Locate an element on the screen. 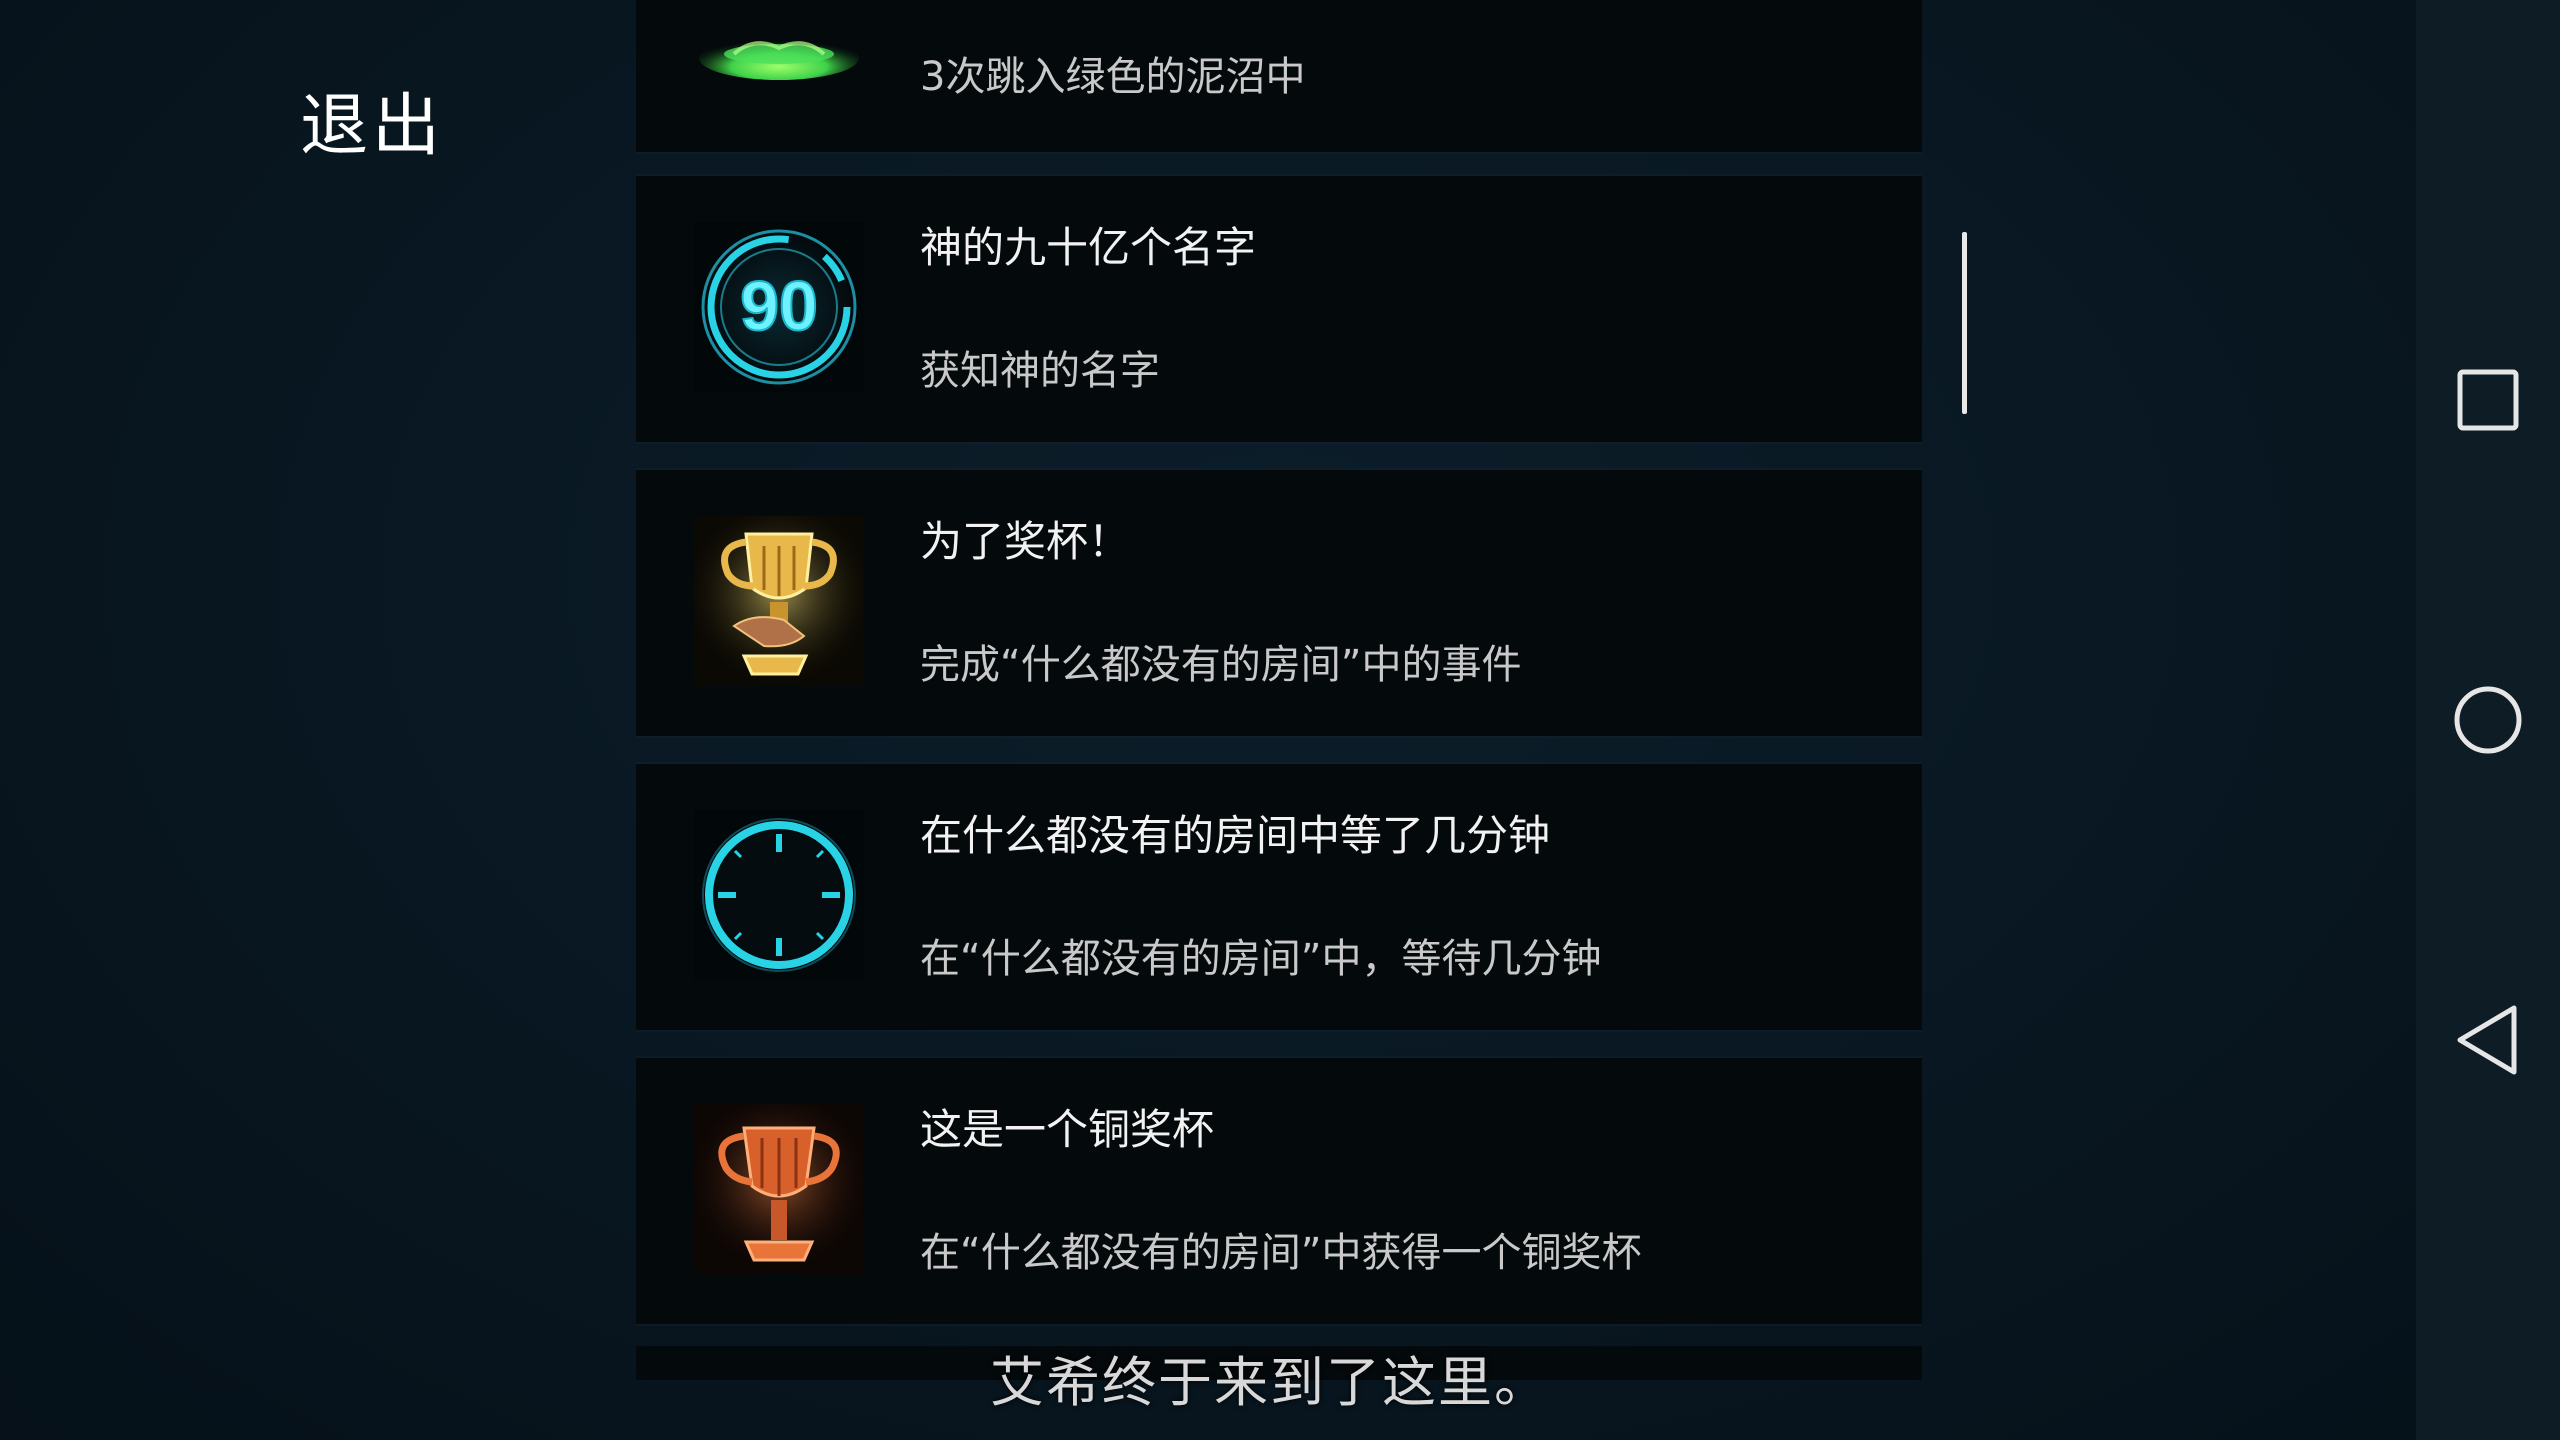 Image resolution: width=2560 pixels, height=1440 pixels. achievement-card: 90 神的九十亿个名字 获知神的名字 is located at coordinates (1279, 309).